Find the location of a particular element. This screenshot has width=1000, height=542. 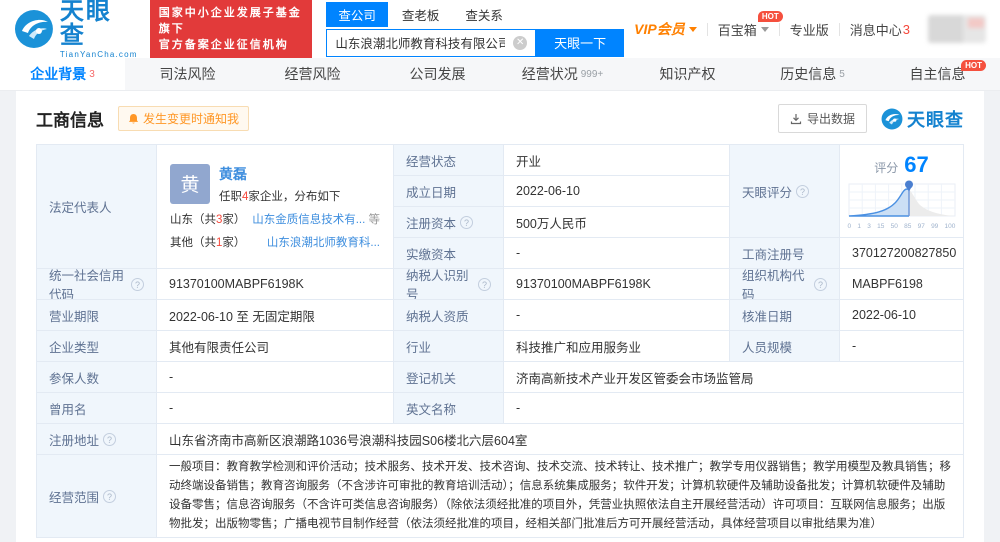

score-distribution-chart is located at coordinates (901, 198).